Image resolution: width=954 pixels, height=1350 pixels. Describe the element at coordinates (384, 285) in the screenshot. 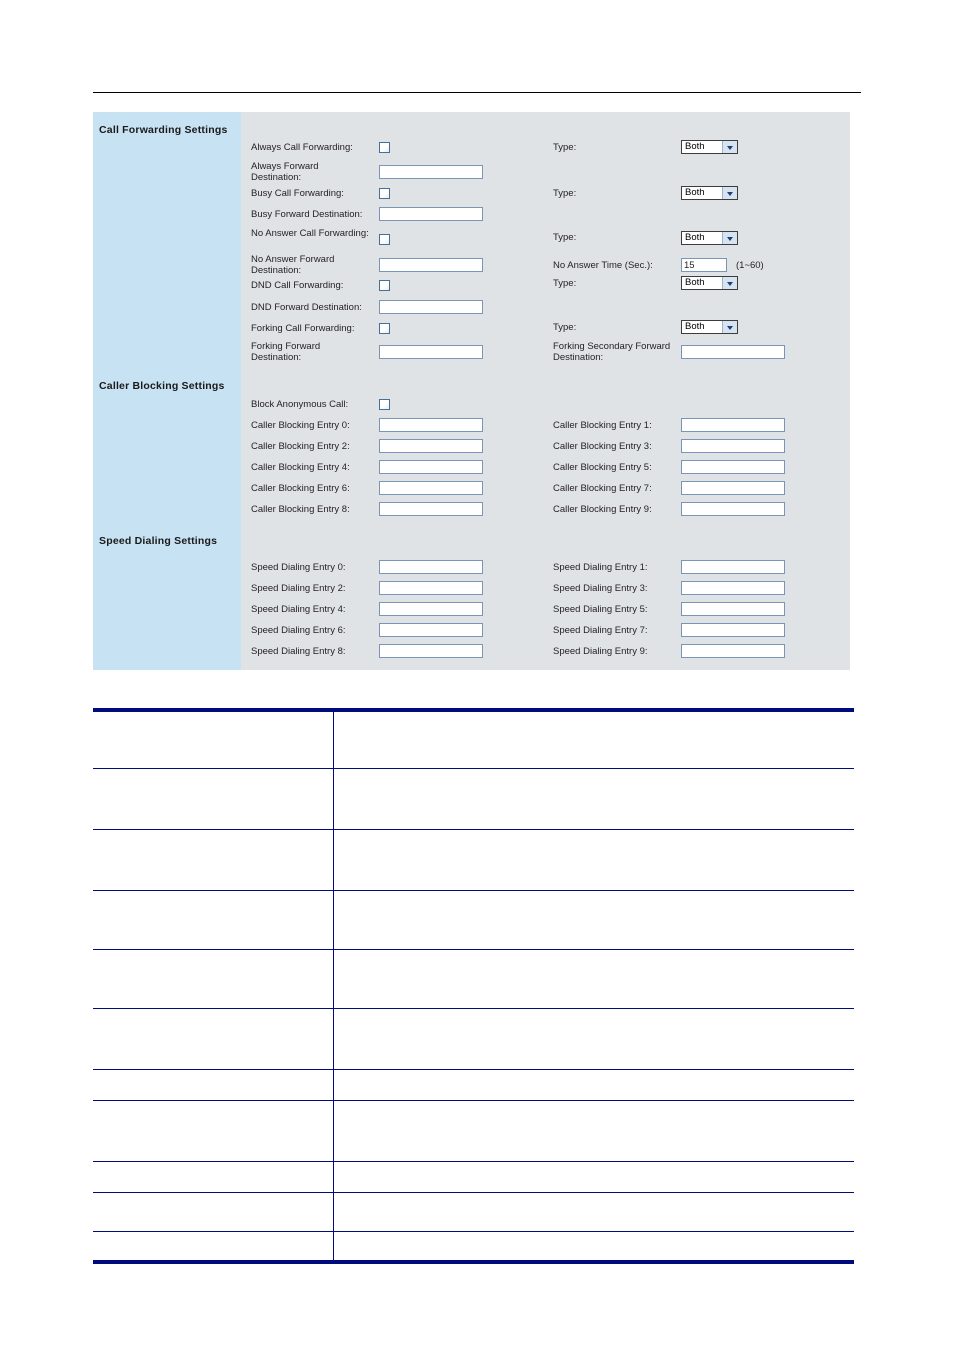

I see `dnd-call-forwarding-checkbox` at that location.